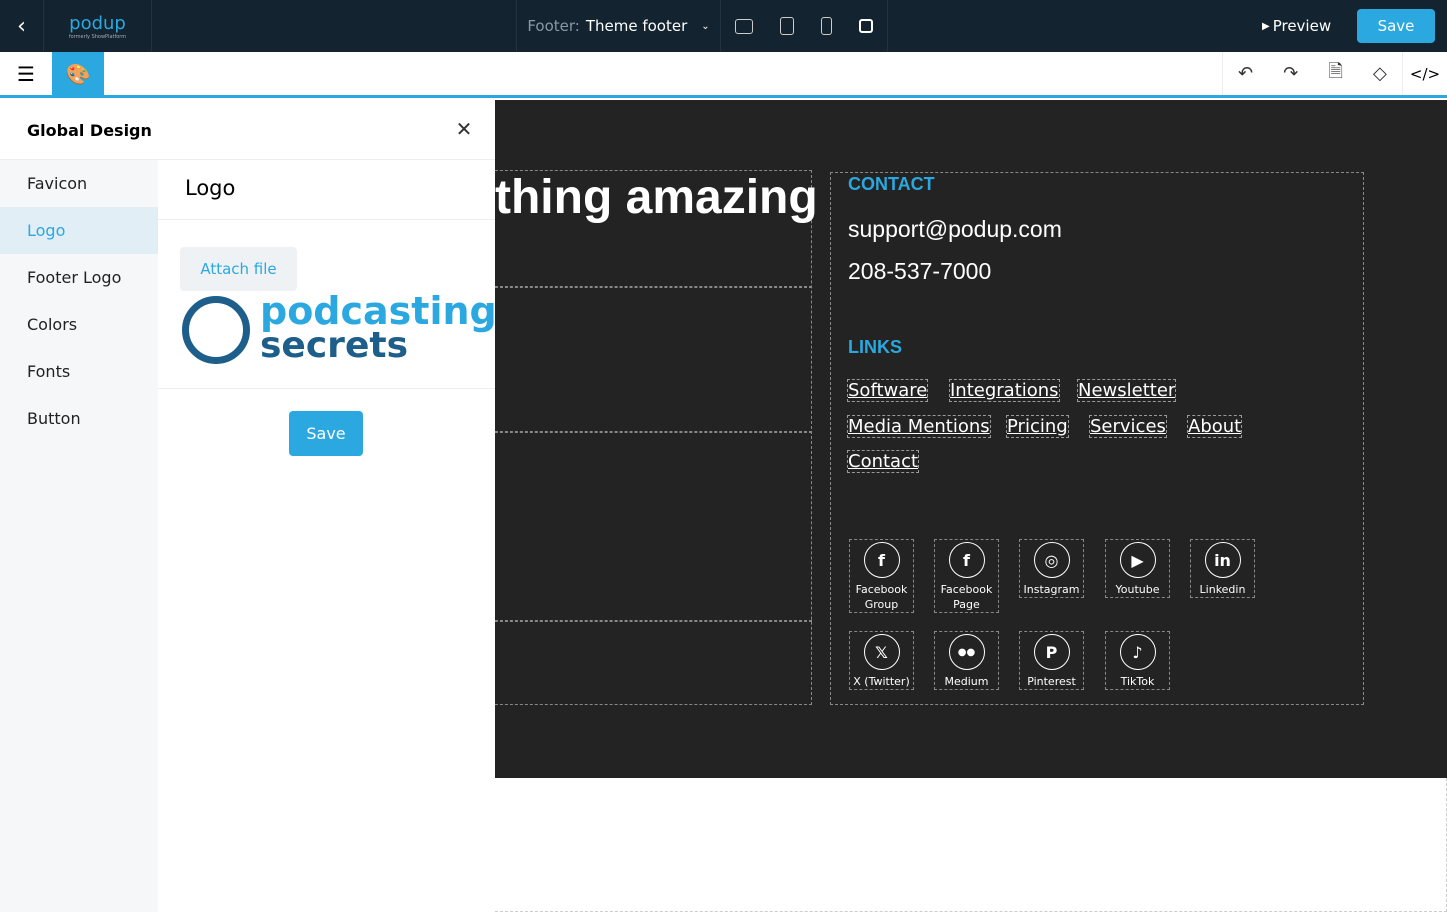  Describe the element at coordinates (743, 26) in the screenshot. I see `desktop-icon` at that location.